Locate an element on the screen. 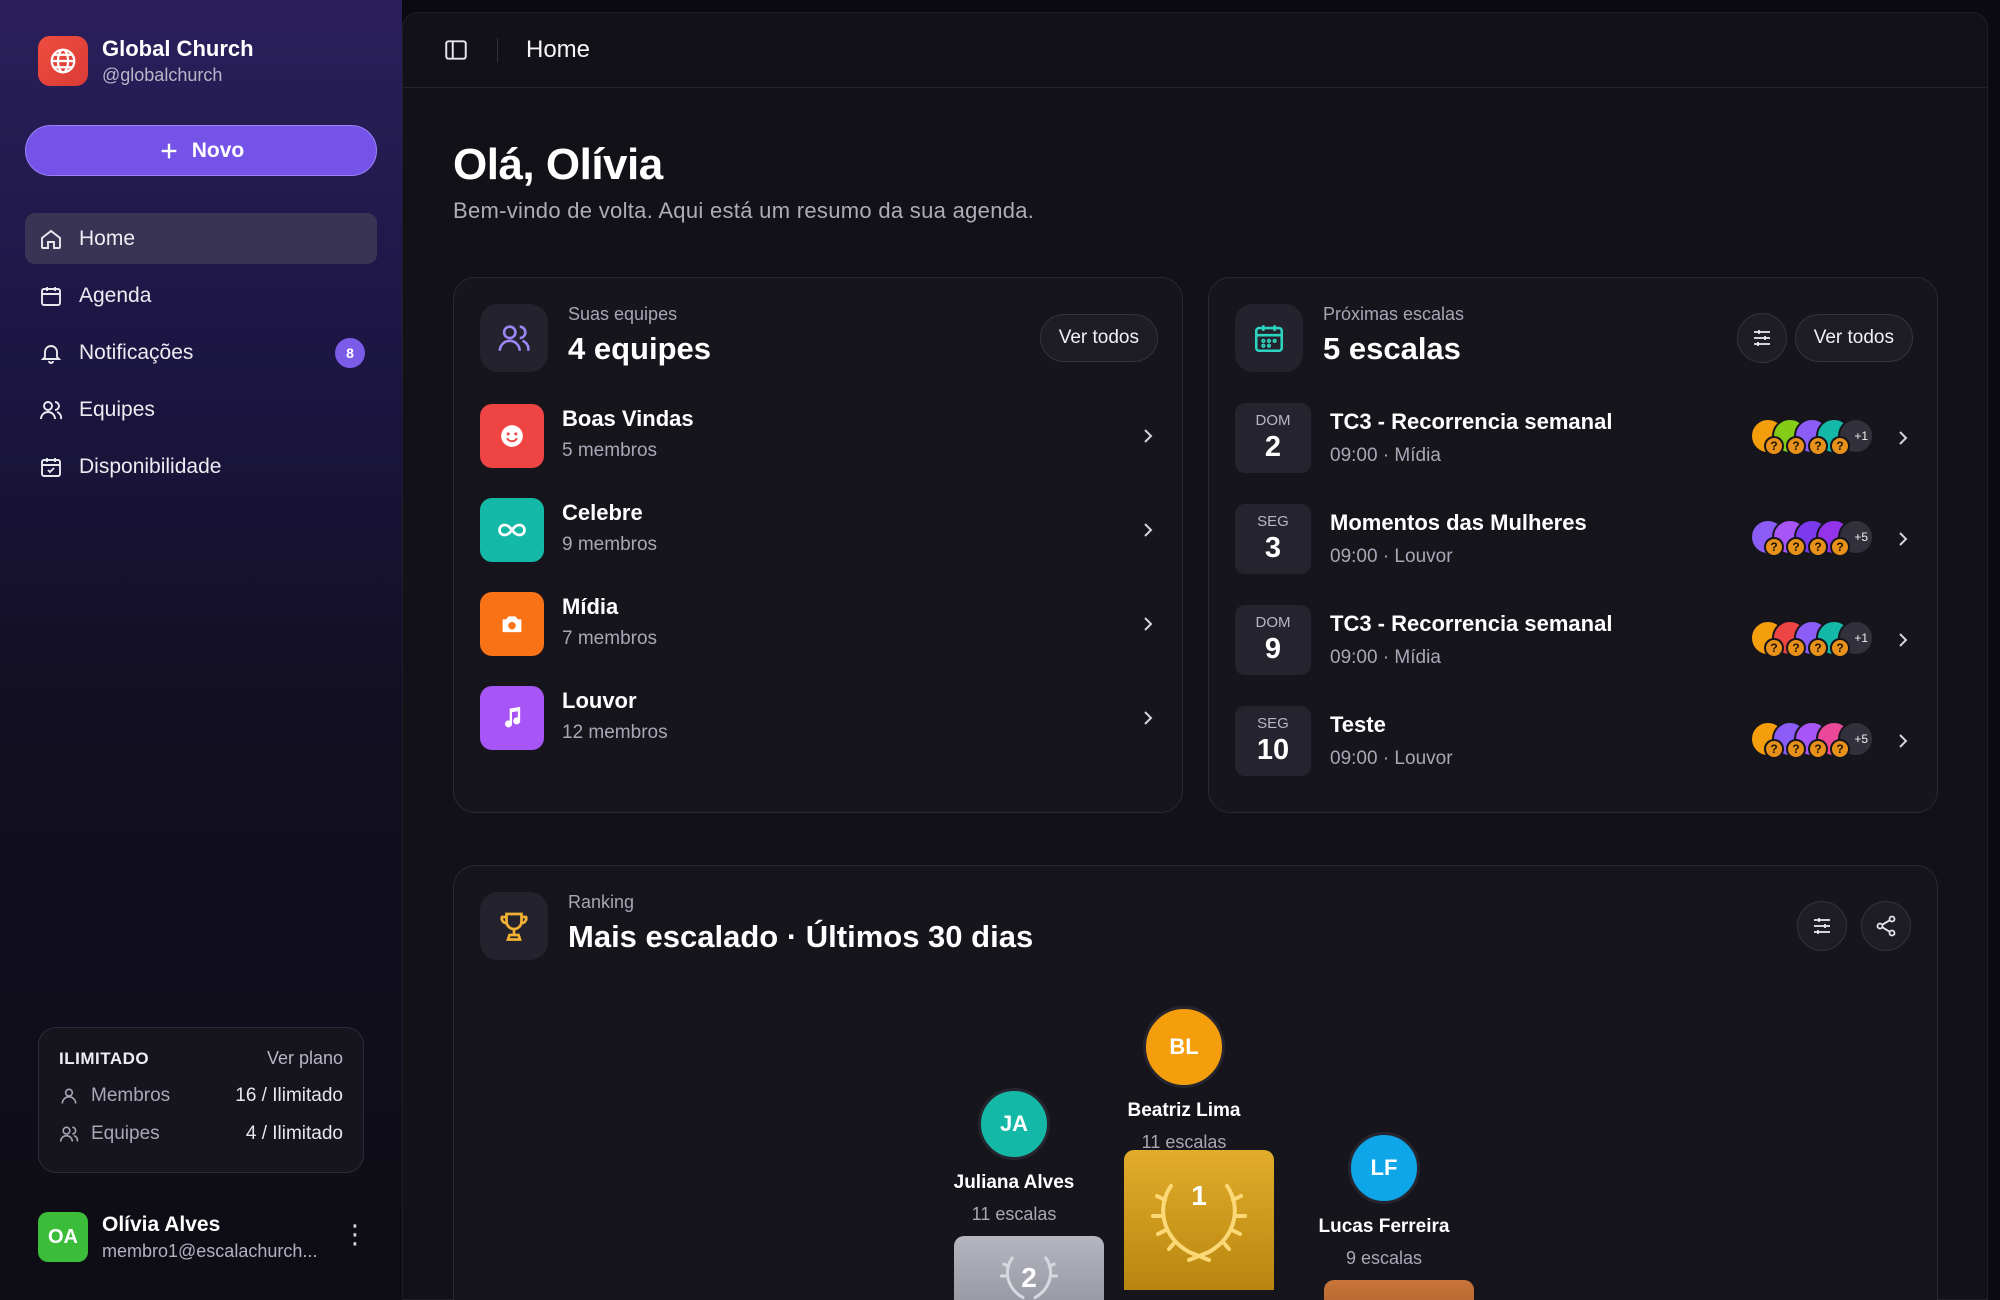  plan-row-label: Membros is located at coordinates (131, 1095).